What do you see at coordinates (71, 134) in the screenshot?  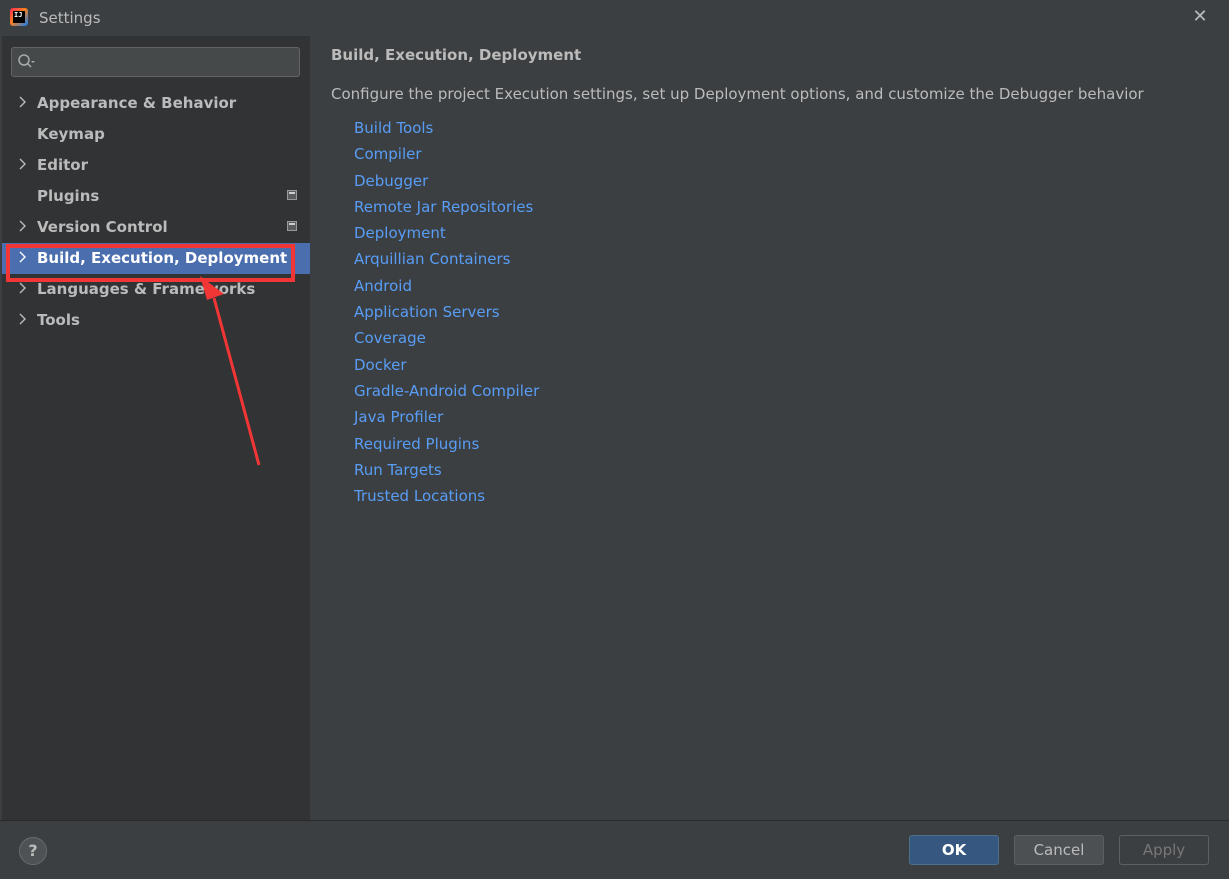 I see `sidebar-item-label: Keymap` at bounding box center [71, 134].